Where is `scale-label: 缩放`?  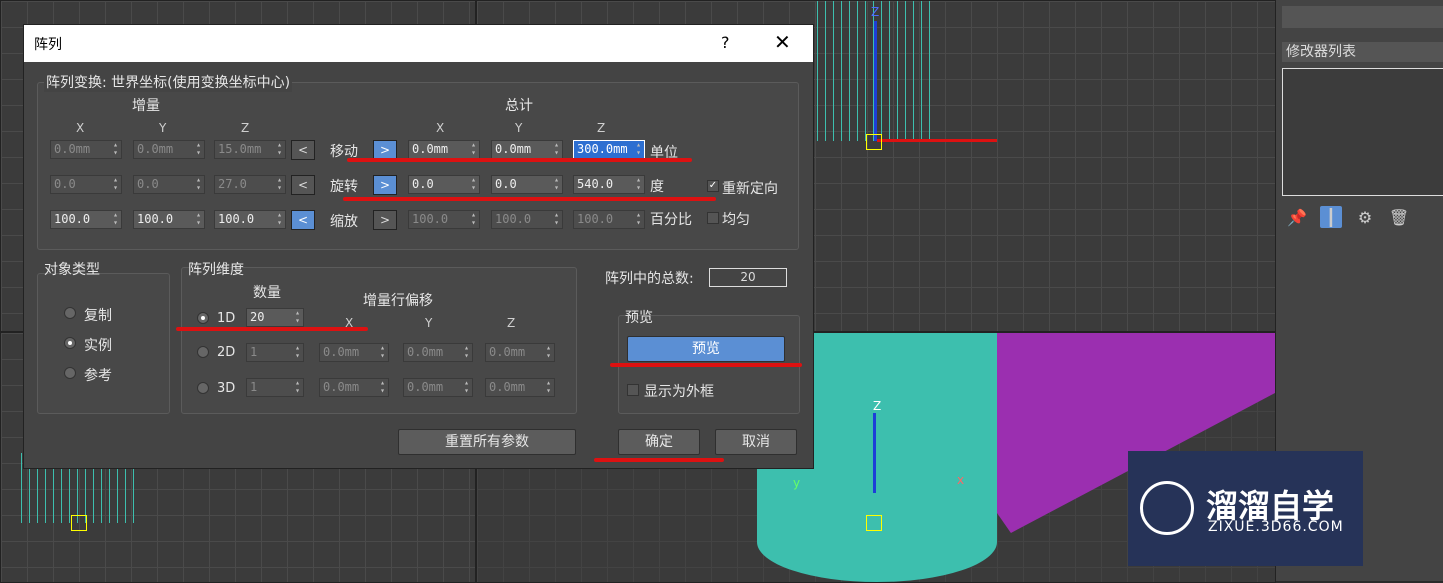 scale-label: 缩放 is located at coordinates (344, 222).